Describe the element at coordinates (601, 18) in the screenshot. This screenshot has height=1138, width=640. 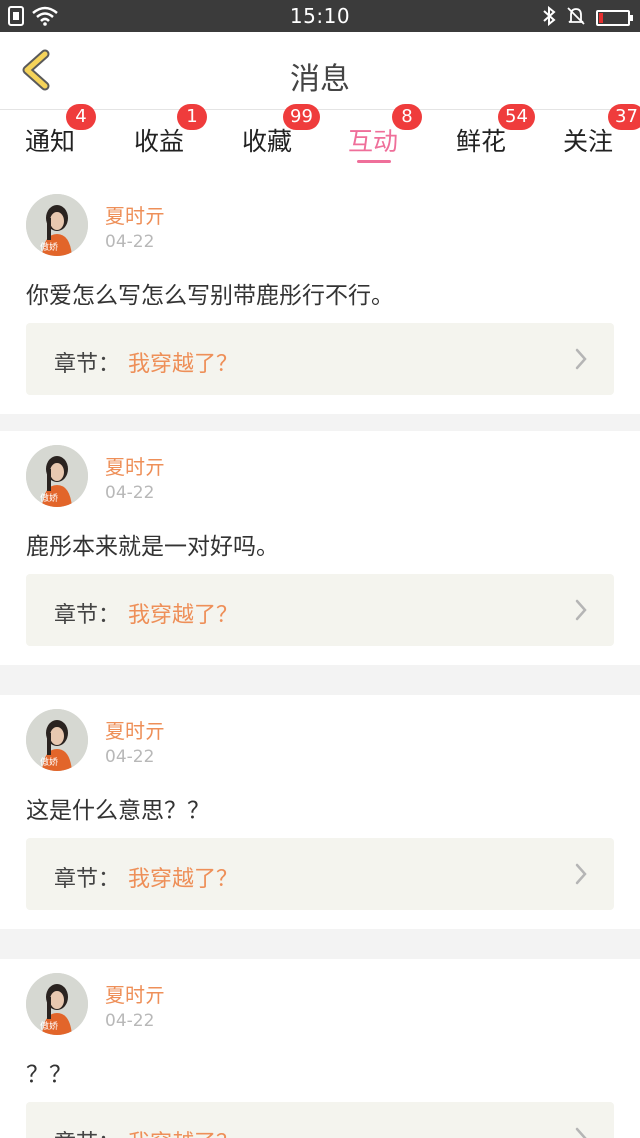
I see `battery-level` at that location.